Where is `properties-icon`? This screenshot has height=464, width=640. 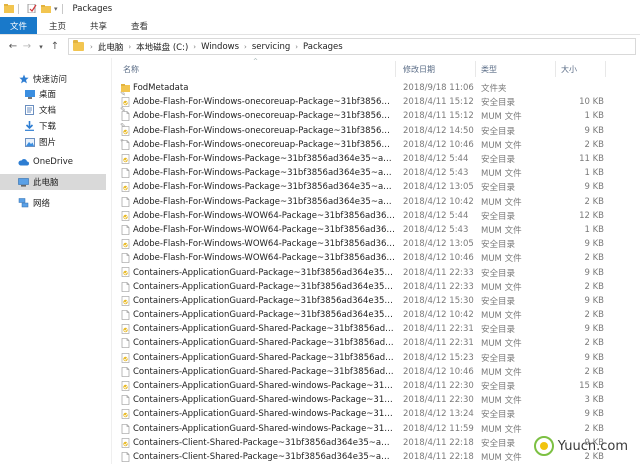
properties-icon is located at coordinates (32, 8).